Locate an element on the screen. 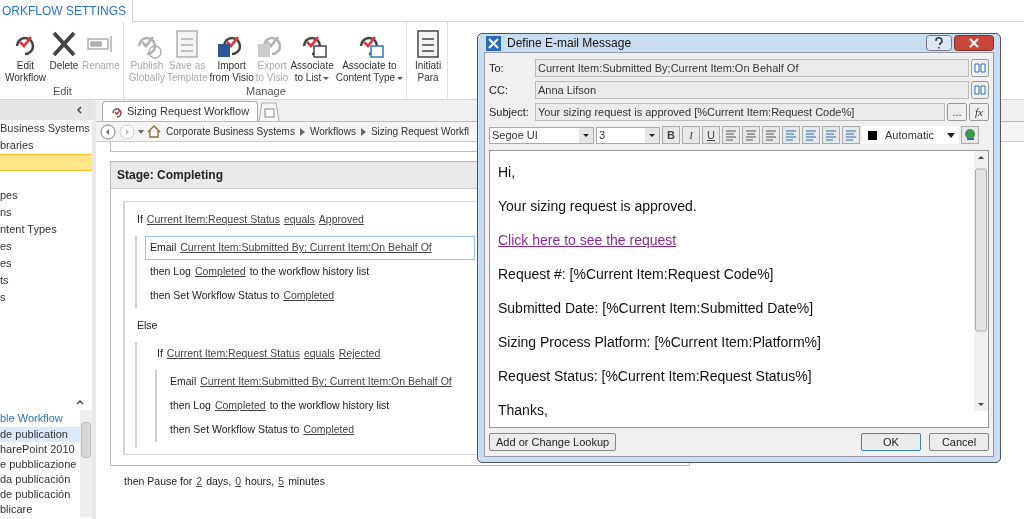 The width and height of the screenshot is (1024, 519). nav-item: Business Systems is located at coordinates (46, 128).